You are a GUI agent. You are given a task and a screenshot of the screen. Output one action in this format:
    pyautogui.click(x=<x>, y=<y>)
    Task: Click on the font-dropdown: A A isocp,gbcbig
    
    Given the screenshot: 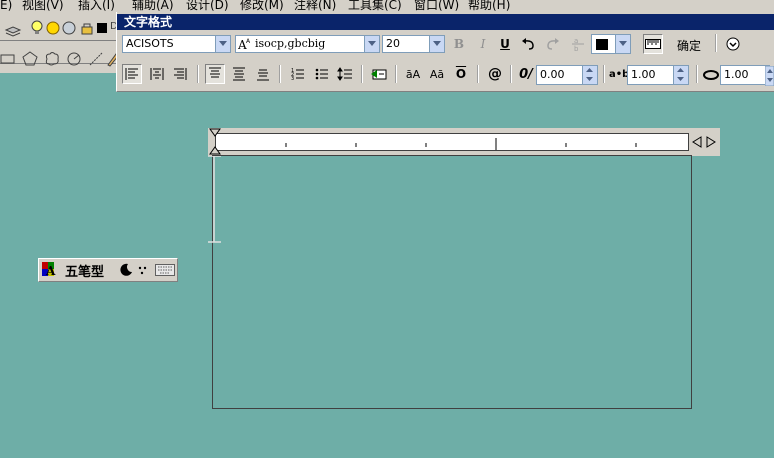 What is the action you would take?
    pyautogui.click(x=307, y=44)
    